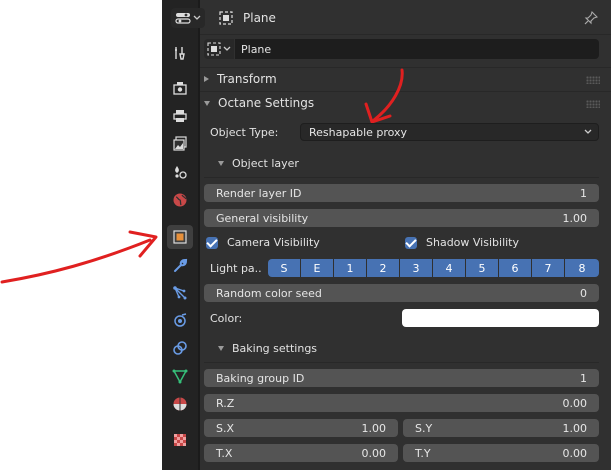  I want to click on object-browse-button, so click(219, 49).